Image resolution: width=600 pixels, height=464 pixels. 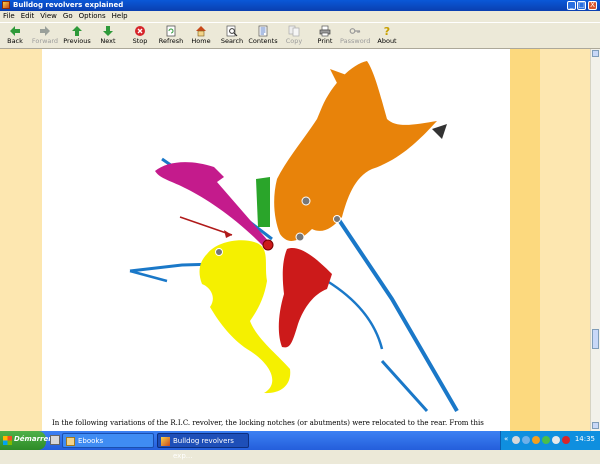 I want to click on quicklaunch-icon, so click(x=55, y=440).